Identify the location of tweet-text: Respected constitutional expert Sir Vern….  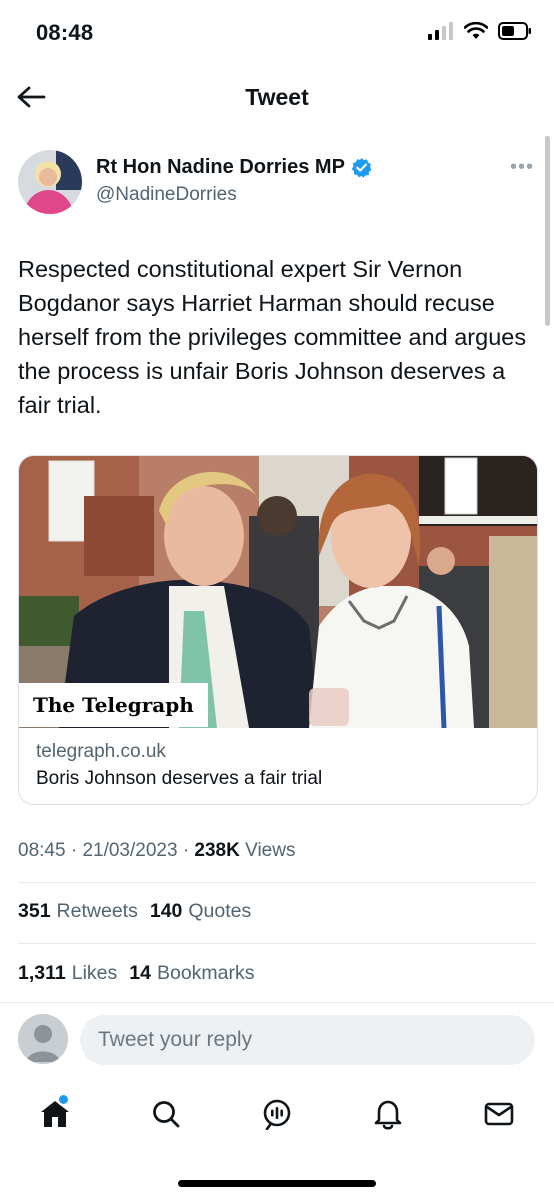
(272, 337).